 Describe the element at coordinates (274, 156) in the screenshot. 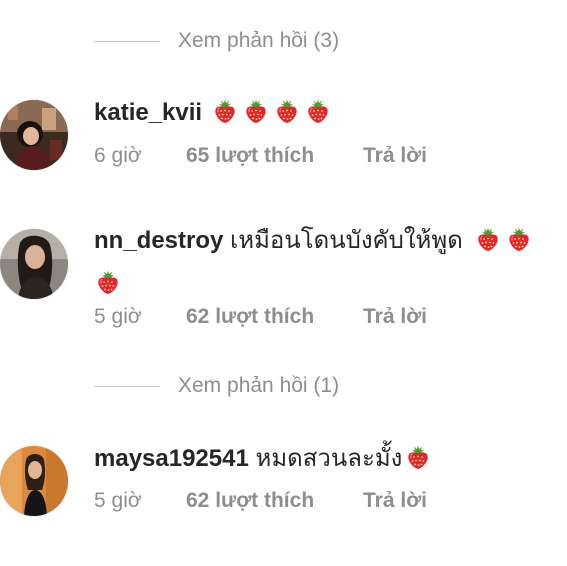

I see `likes-count-button: 65 lượt thích` at that location.